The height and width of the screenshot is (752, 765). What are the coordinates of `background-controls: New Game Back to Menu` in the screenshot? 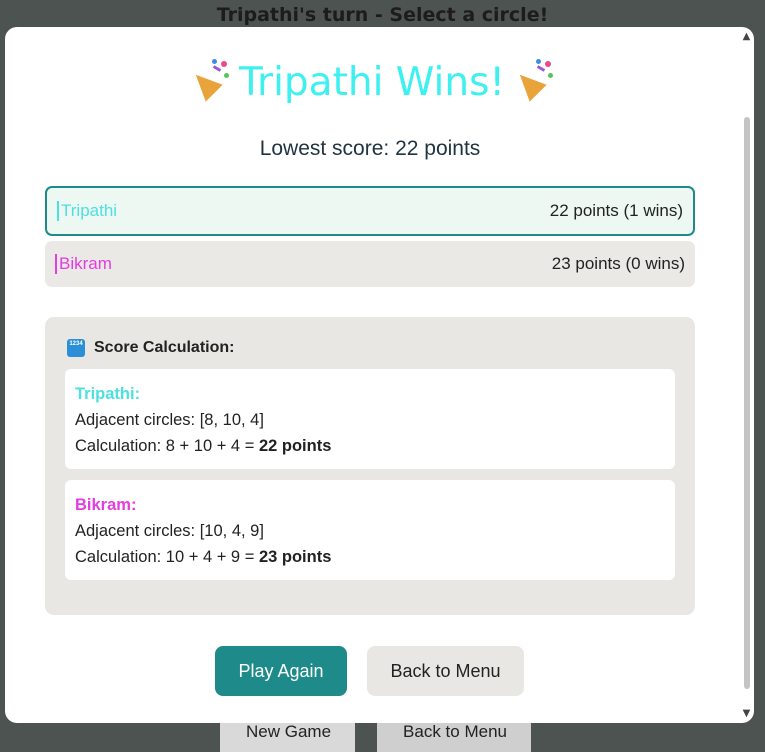 It's located at (375, 735).